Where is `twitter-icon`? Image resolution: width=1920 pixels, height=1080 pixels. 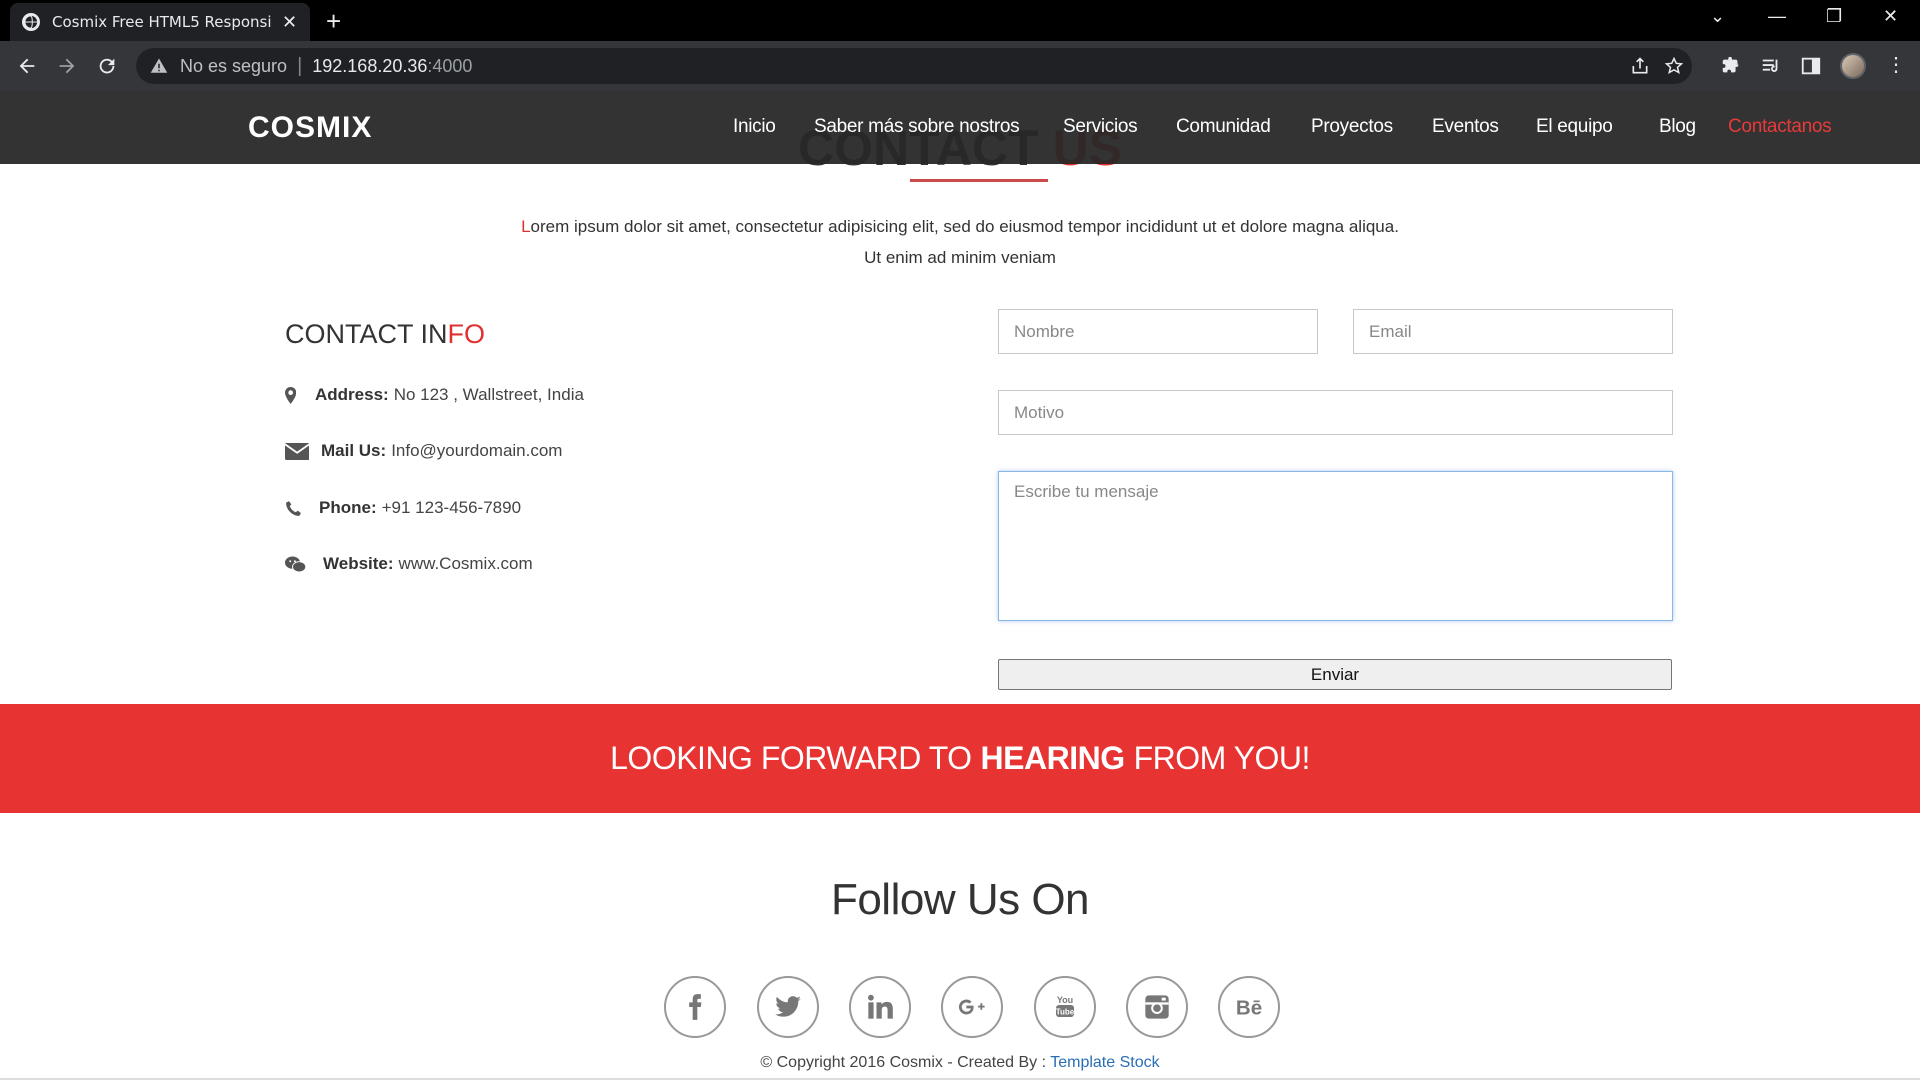 twitter-icon is located at coordinates (788, 1007).